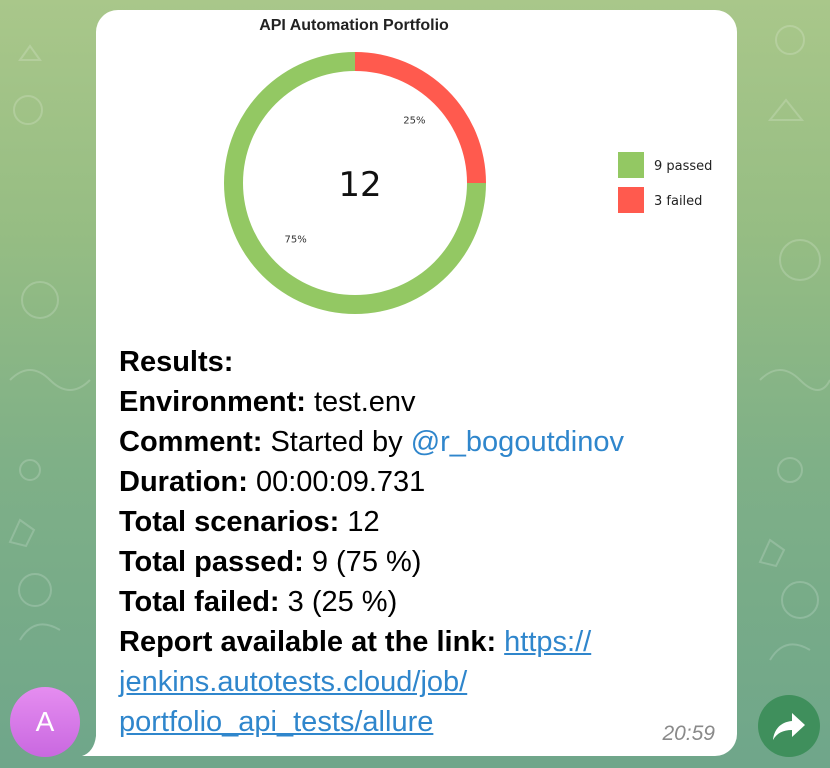 The height and width of the screenshot is (768, 830). What do you see at coordinates (258, 602) in the screenshot?
I see `failed-line: Total failed: 3 (25 %)` at bounding box center [258, 602].